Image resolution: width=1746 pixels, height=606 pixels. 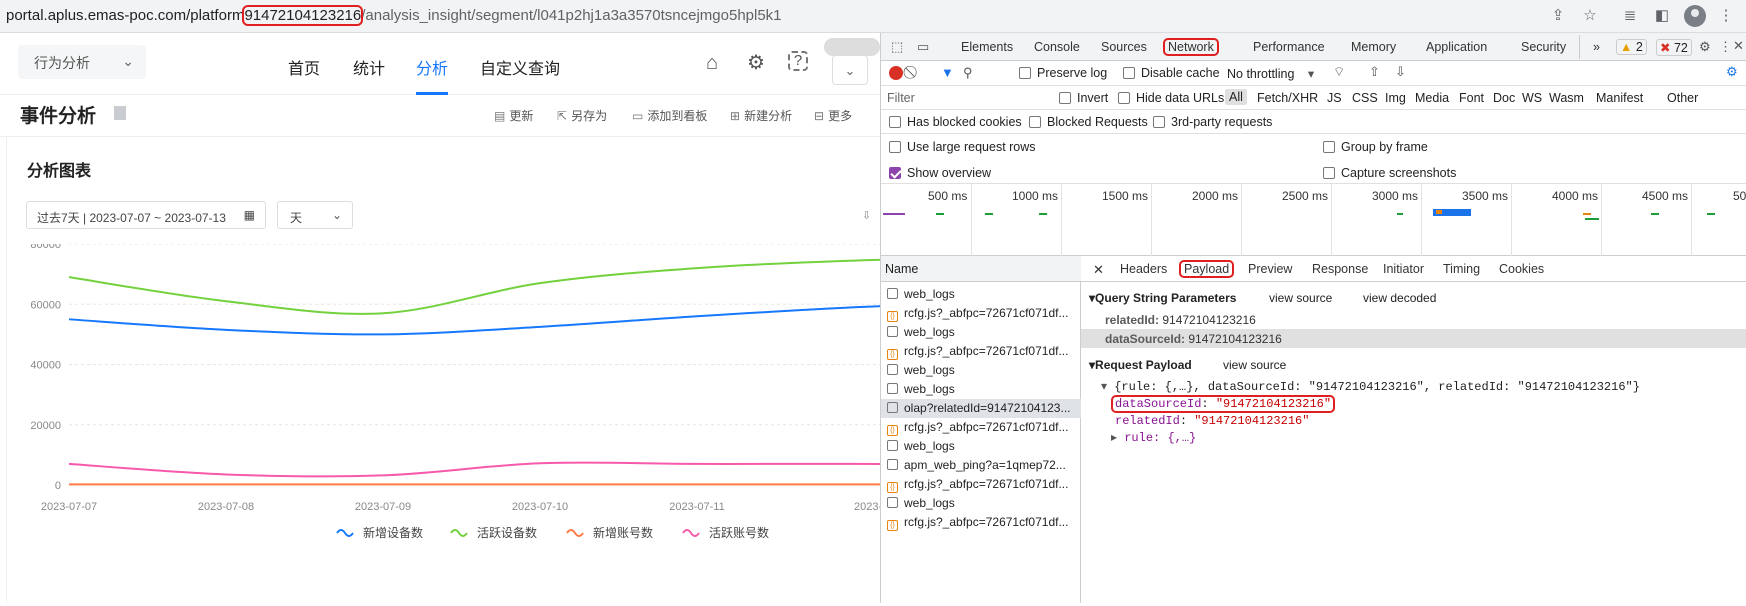 What do you see at coordinates (1630, 16) in the screenshot?
I see `reading-list-icon: ≣` at bounding box center [1630, 16].